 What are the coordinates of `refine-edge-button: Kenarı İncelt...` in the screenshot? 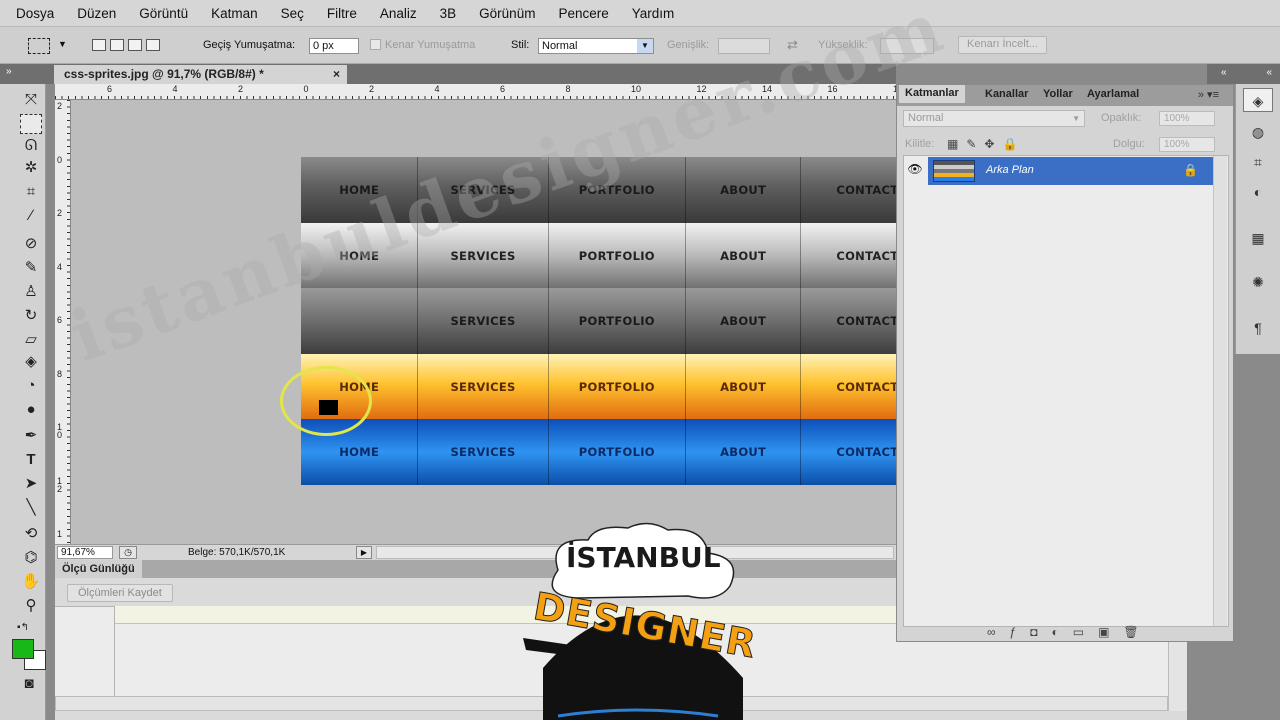 It's located at (1002, 45).